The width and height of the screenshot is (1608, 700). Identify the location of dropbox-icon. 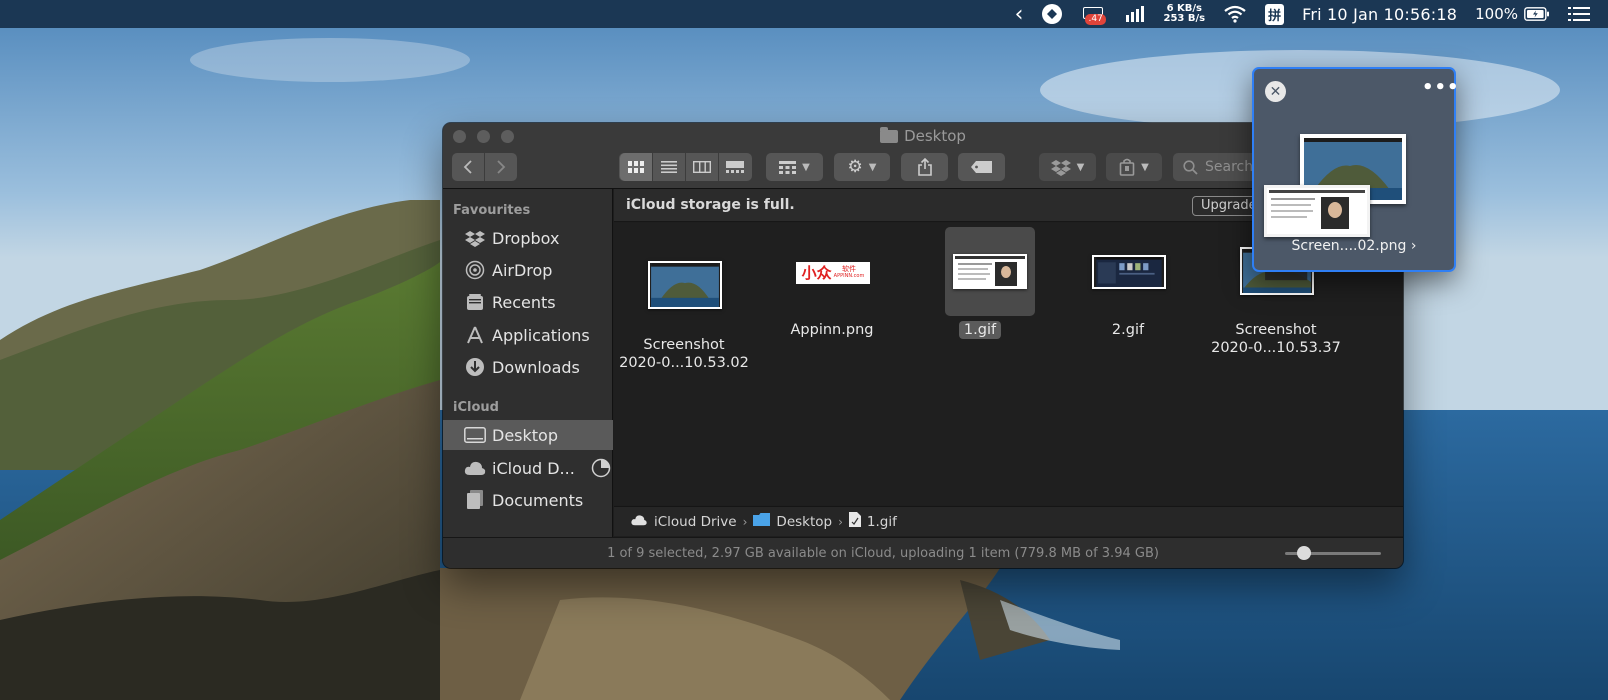
(1060, 167).